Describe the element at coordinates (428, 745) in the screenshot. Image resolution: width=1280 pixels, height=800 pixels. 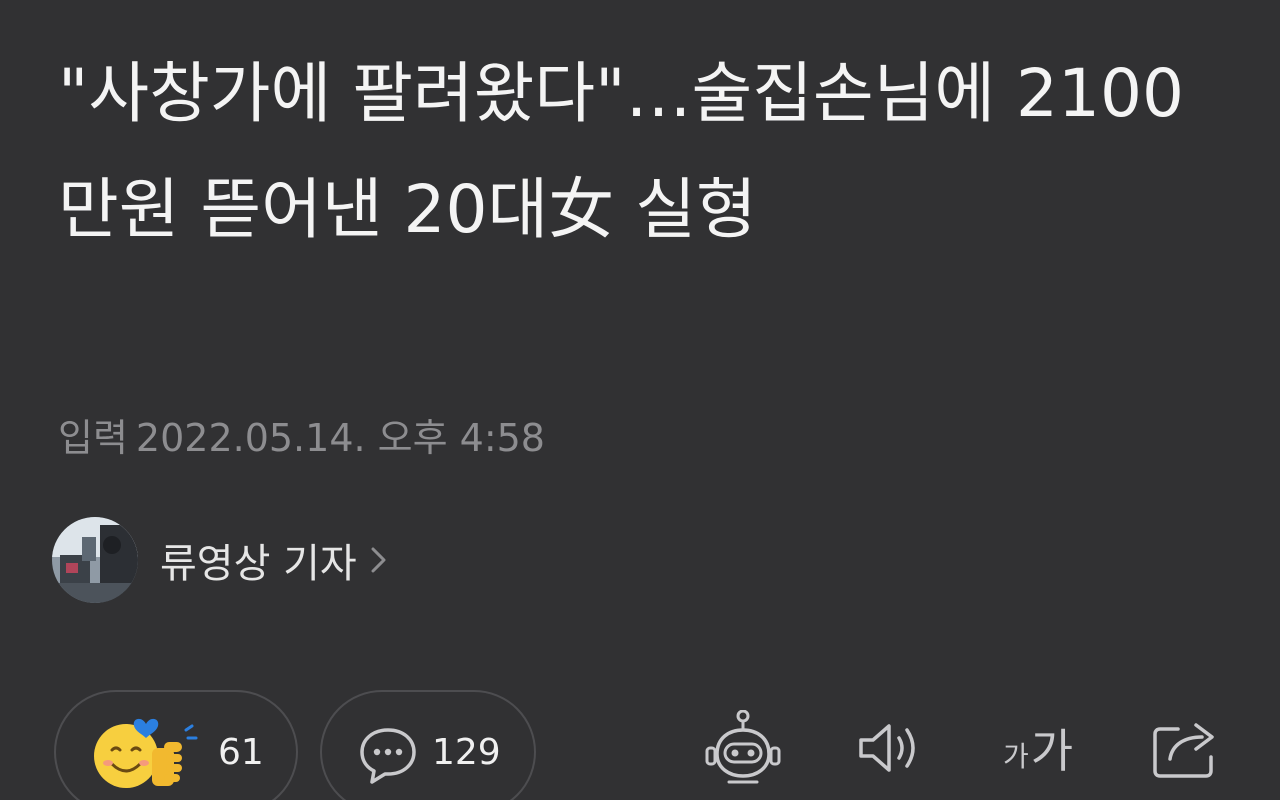
I see `comment-button: 129` at that location.